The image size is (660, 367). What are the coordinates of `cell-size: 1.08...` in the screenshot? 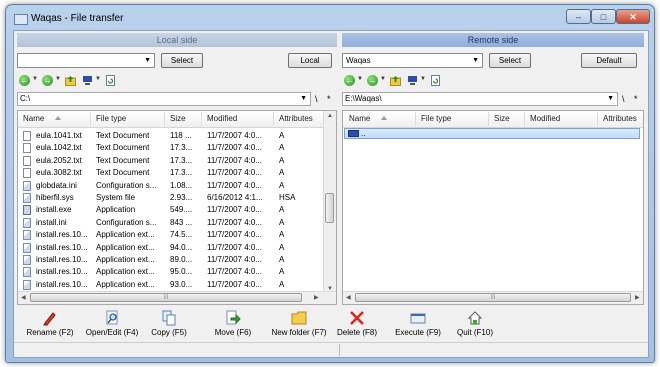 It's located at (181, 185).